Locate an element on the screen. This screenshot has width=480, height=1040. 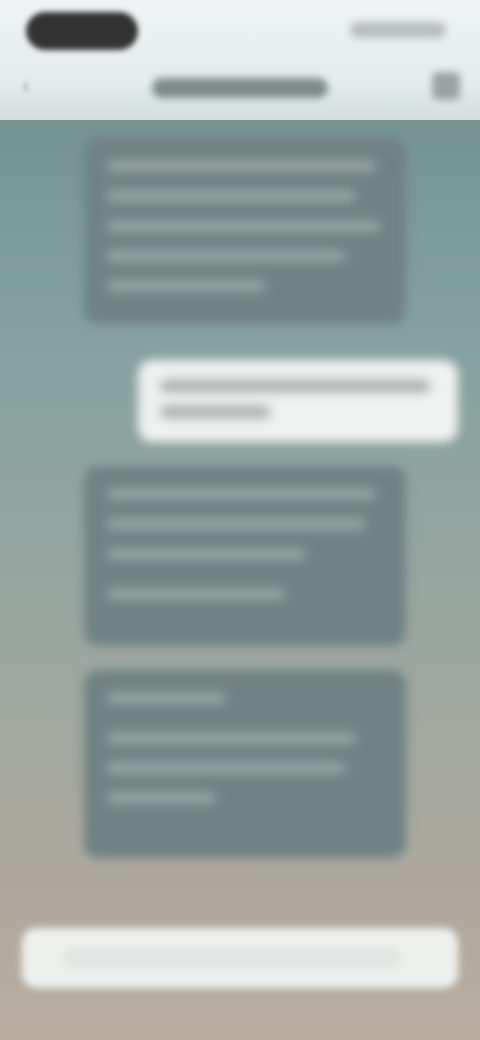
message-bubble-outgoing is located at coordinates (298, 401).